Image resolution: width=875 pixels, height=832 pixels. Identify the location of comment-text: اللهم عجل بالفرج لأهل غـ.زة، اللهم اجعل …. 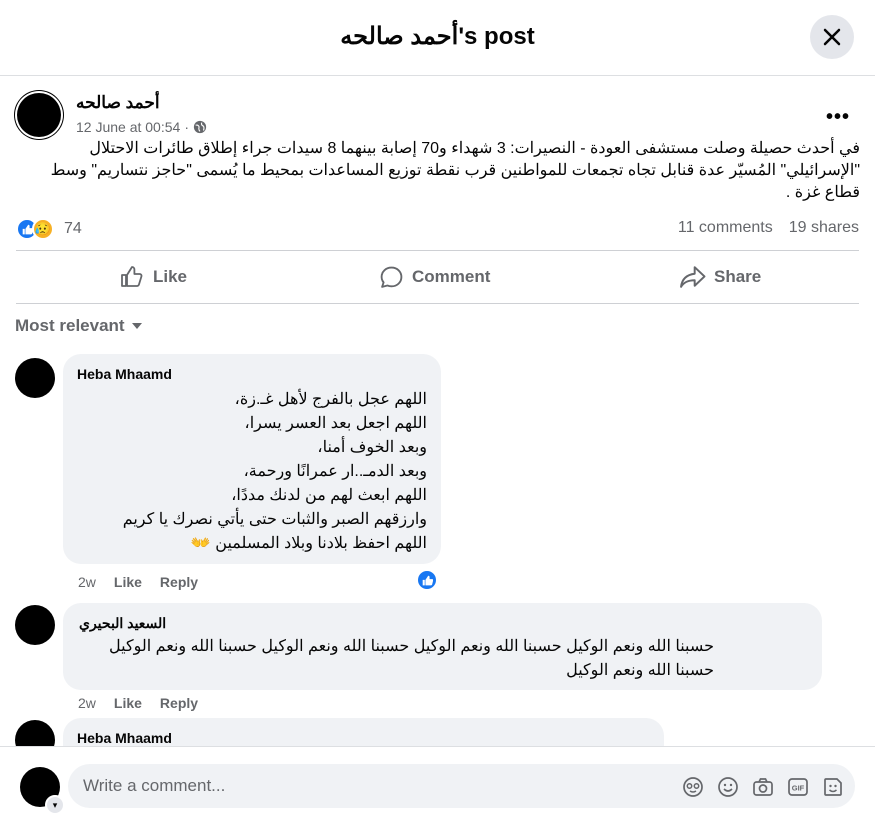
(275, 472).